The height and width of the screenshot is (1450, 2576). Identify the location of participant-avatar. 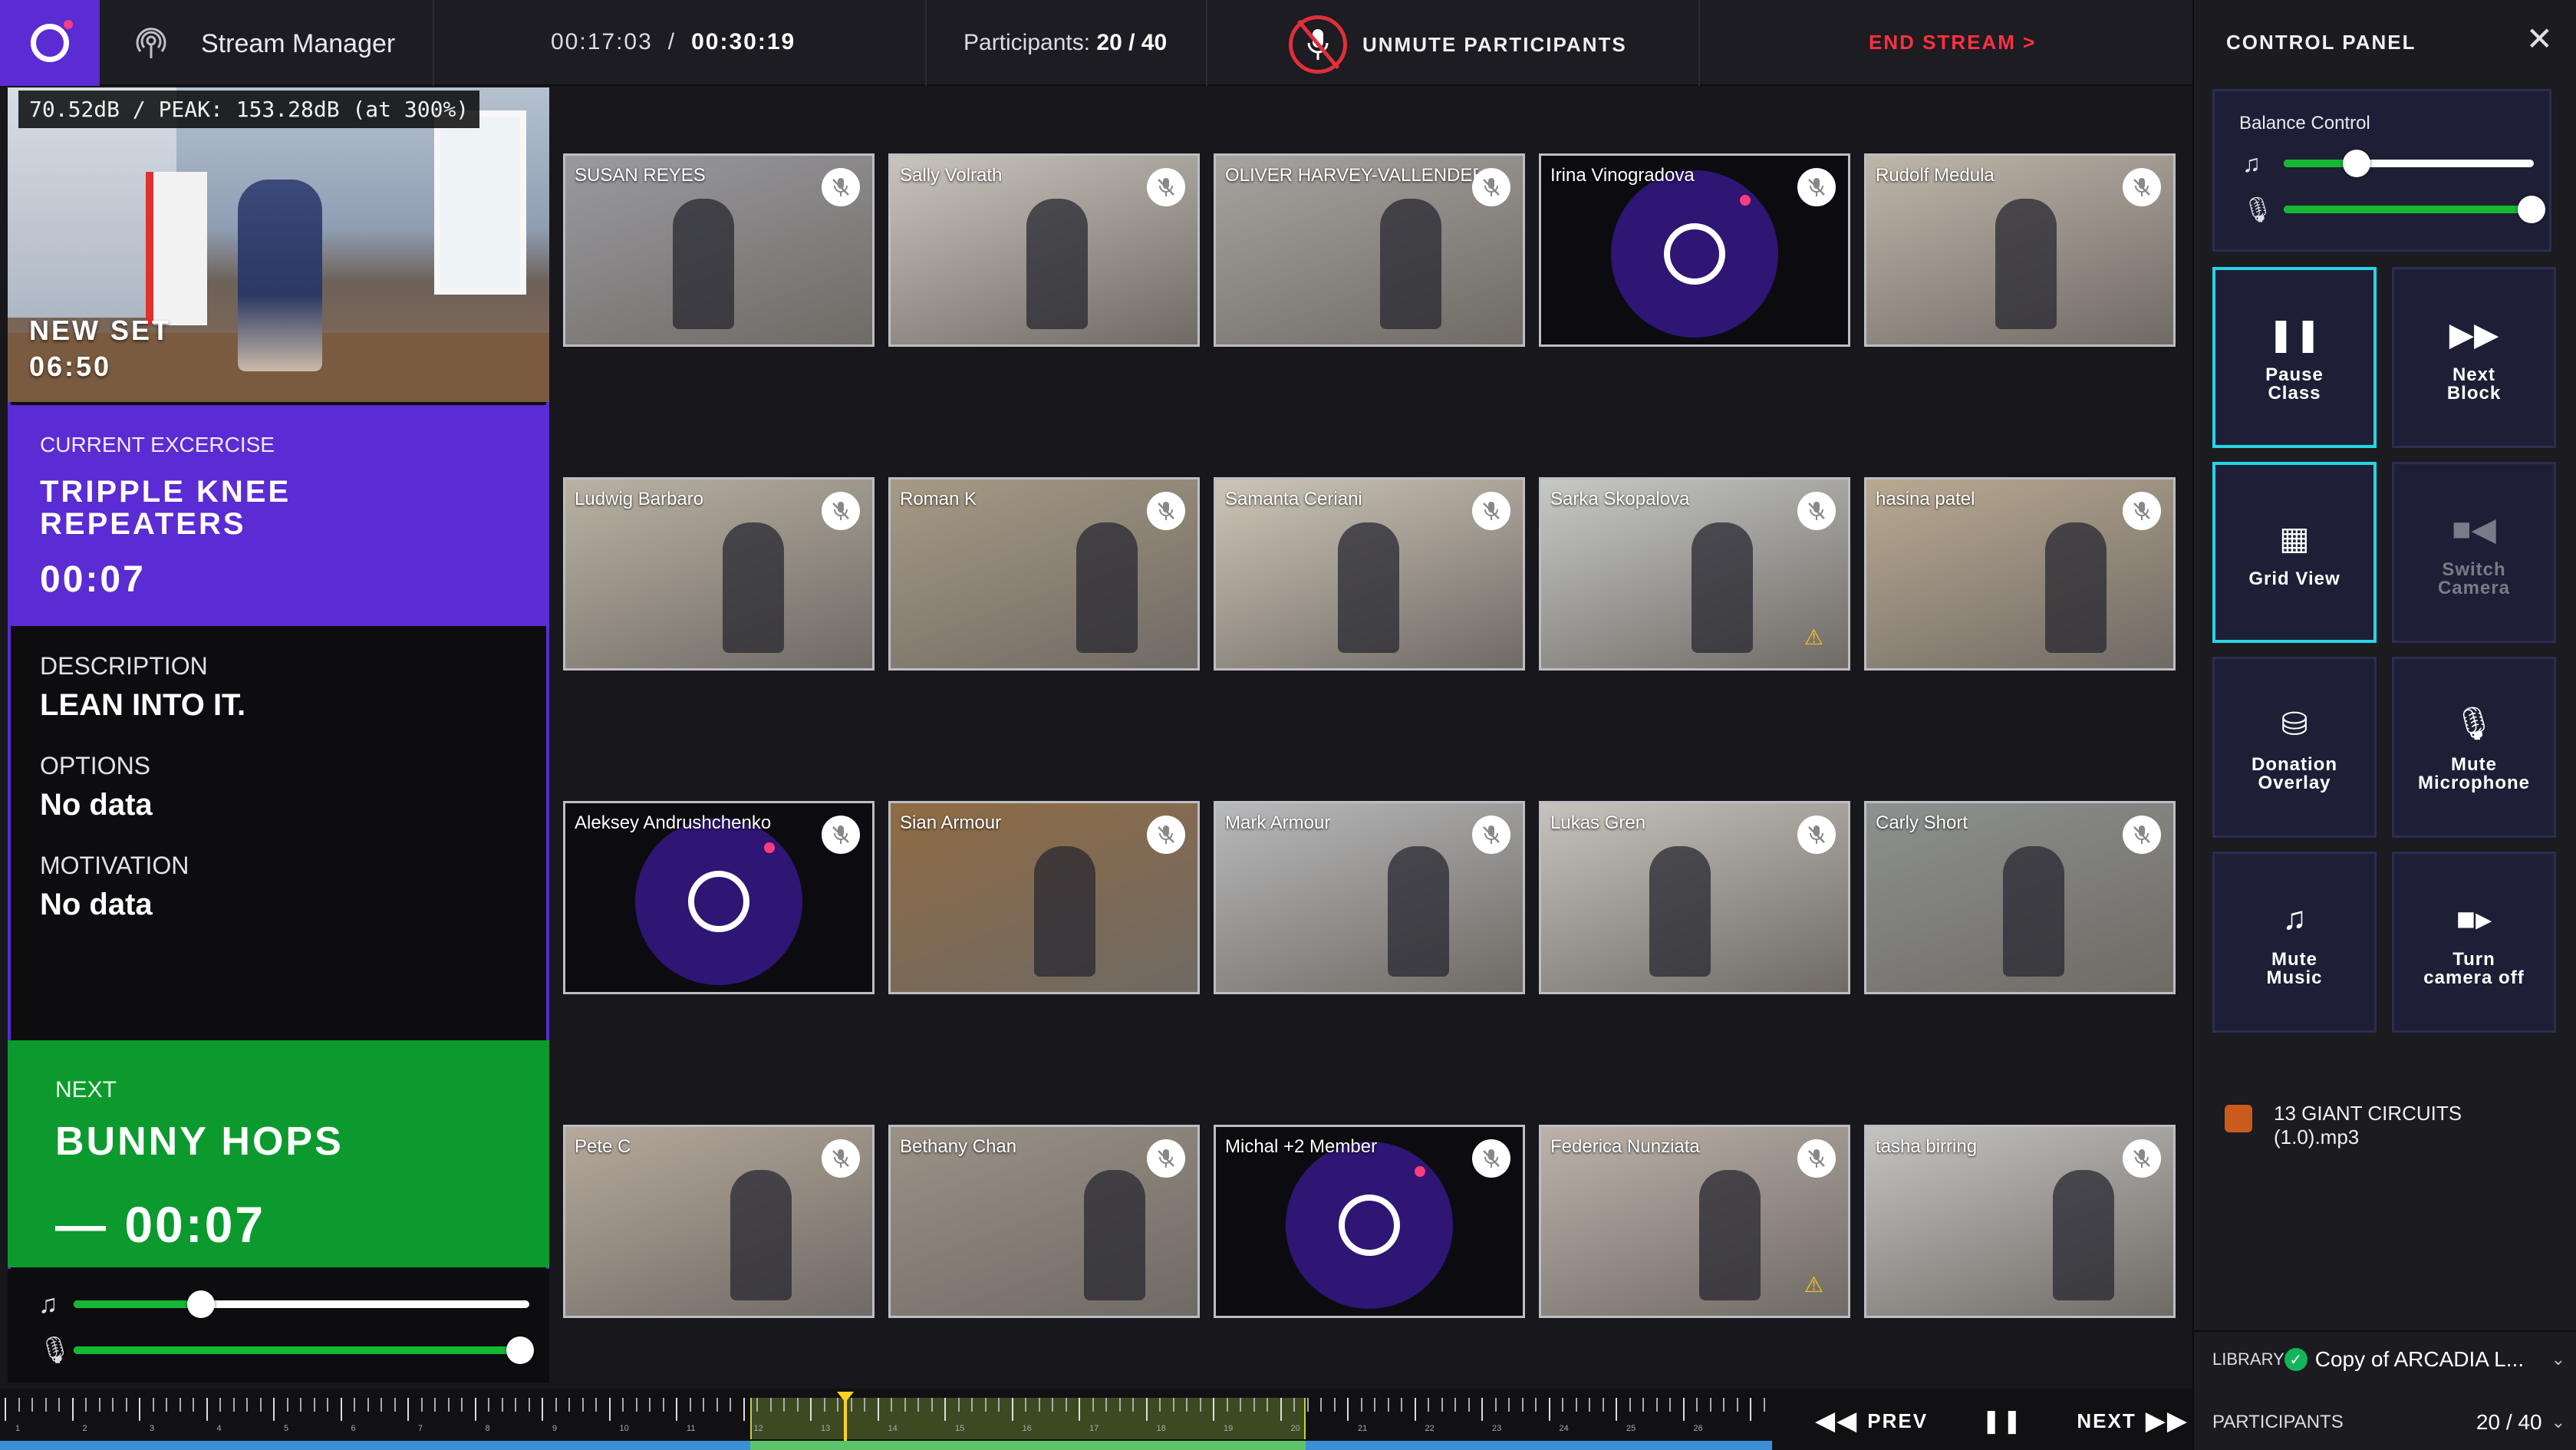
(1369, 1225).